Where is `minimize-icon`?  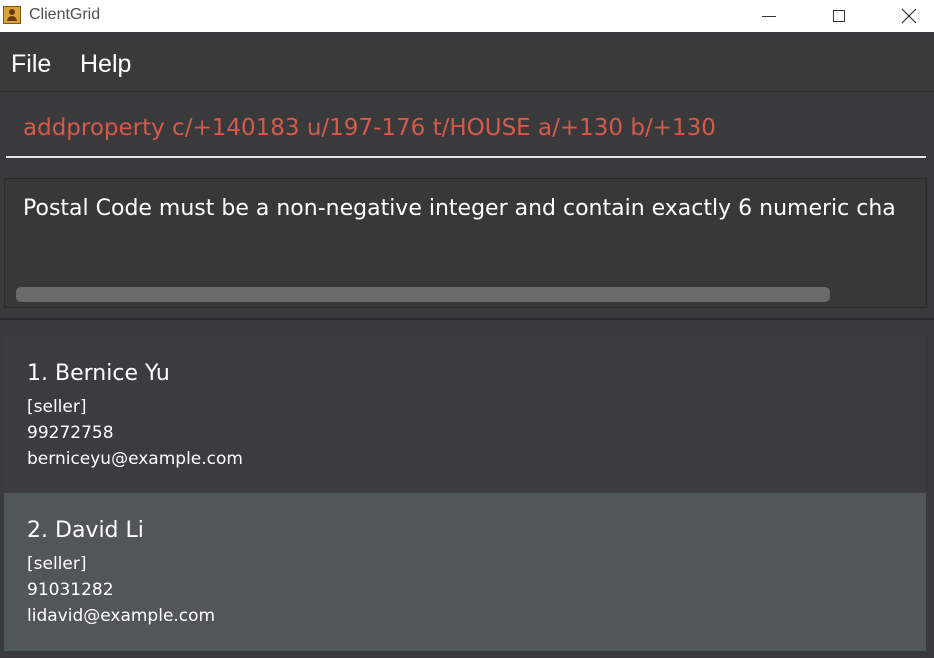
minimize-icon is located at coordinates (769, 16).